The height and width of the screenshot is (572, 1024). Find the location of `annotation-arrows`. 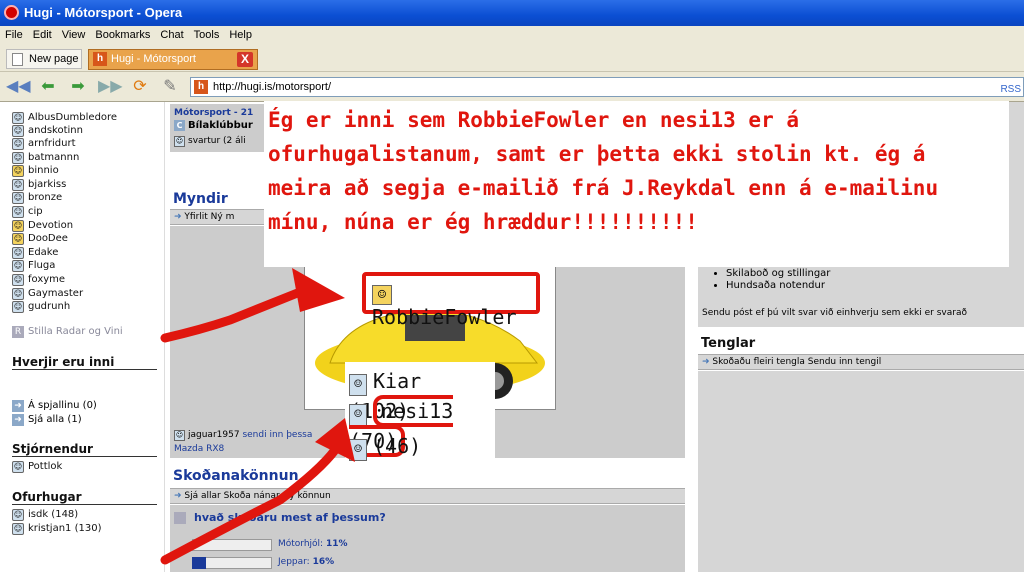

annotation-arrows is located at coordinates (257, 416).